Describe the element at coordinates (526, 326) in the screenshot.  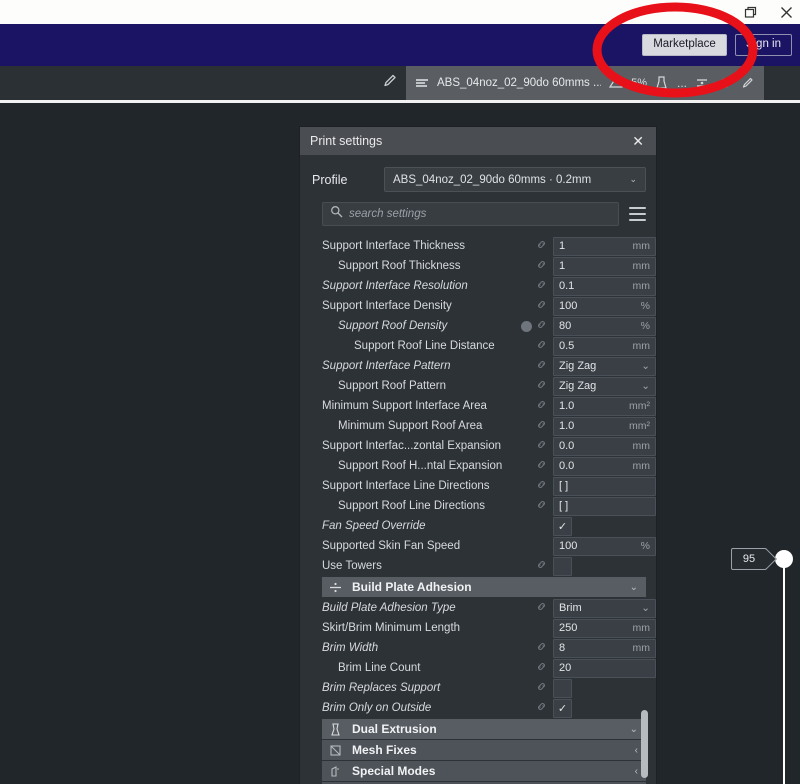
I see `setting-info-icon` at that location.